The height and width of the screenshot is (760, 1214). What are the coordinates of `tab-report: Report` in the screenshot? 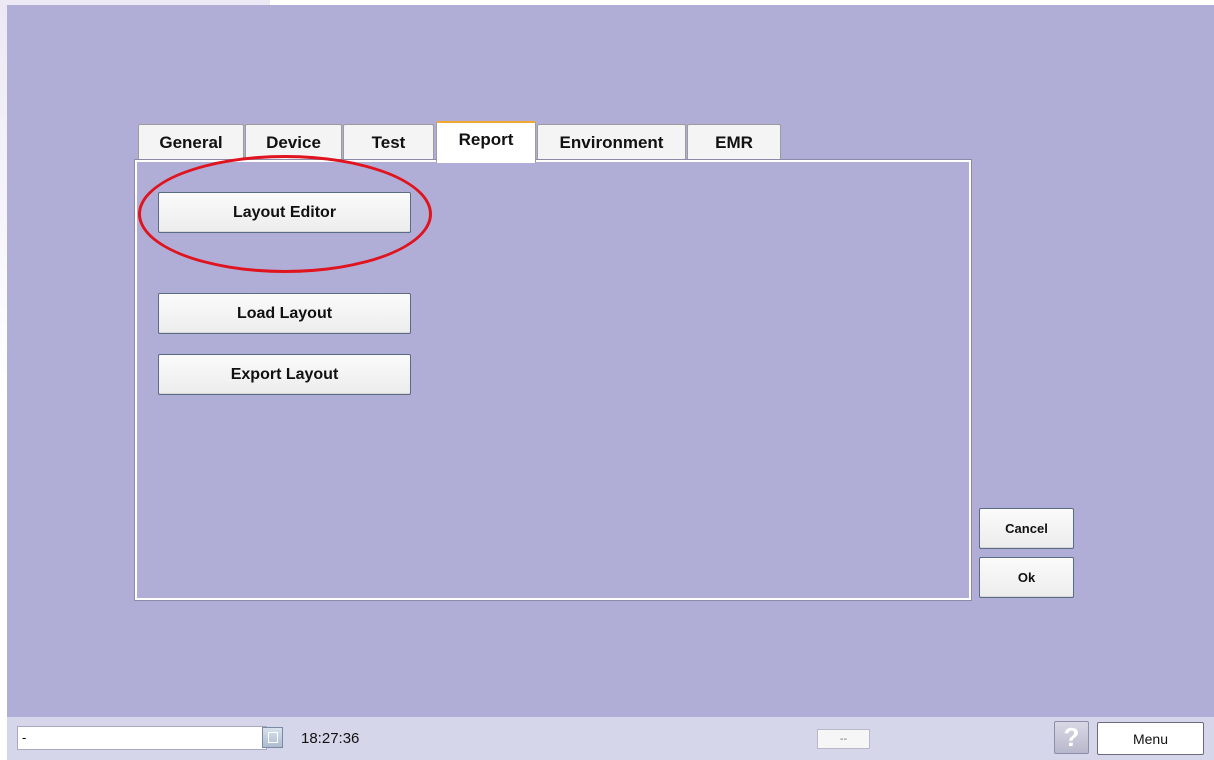 It's located at (486, 142).